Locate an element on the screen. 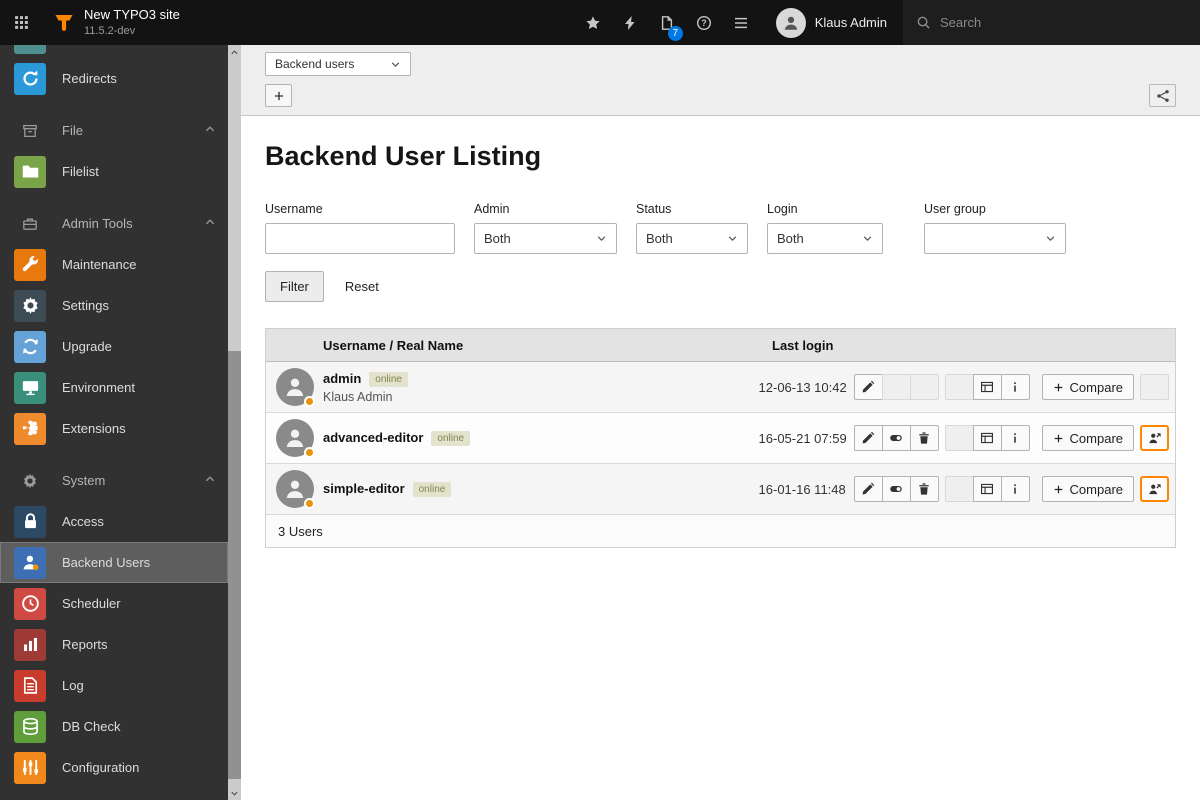 The width and height of the screenshot is (1200, 800). sidebar-item-reports: Reports is located at coordinates (114, 644).